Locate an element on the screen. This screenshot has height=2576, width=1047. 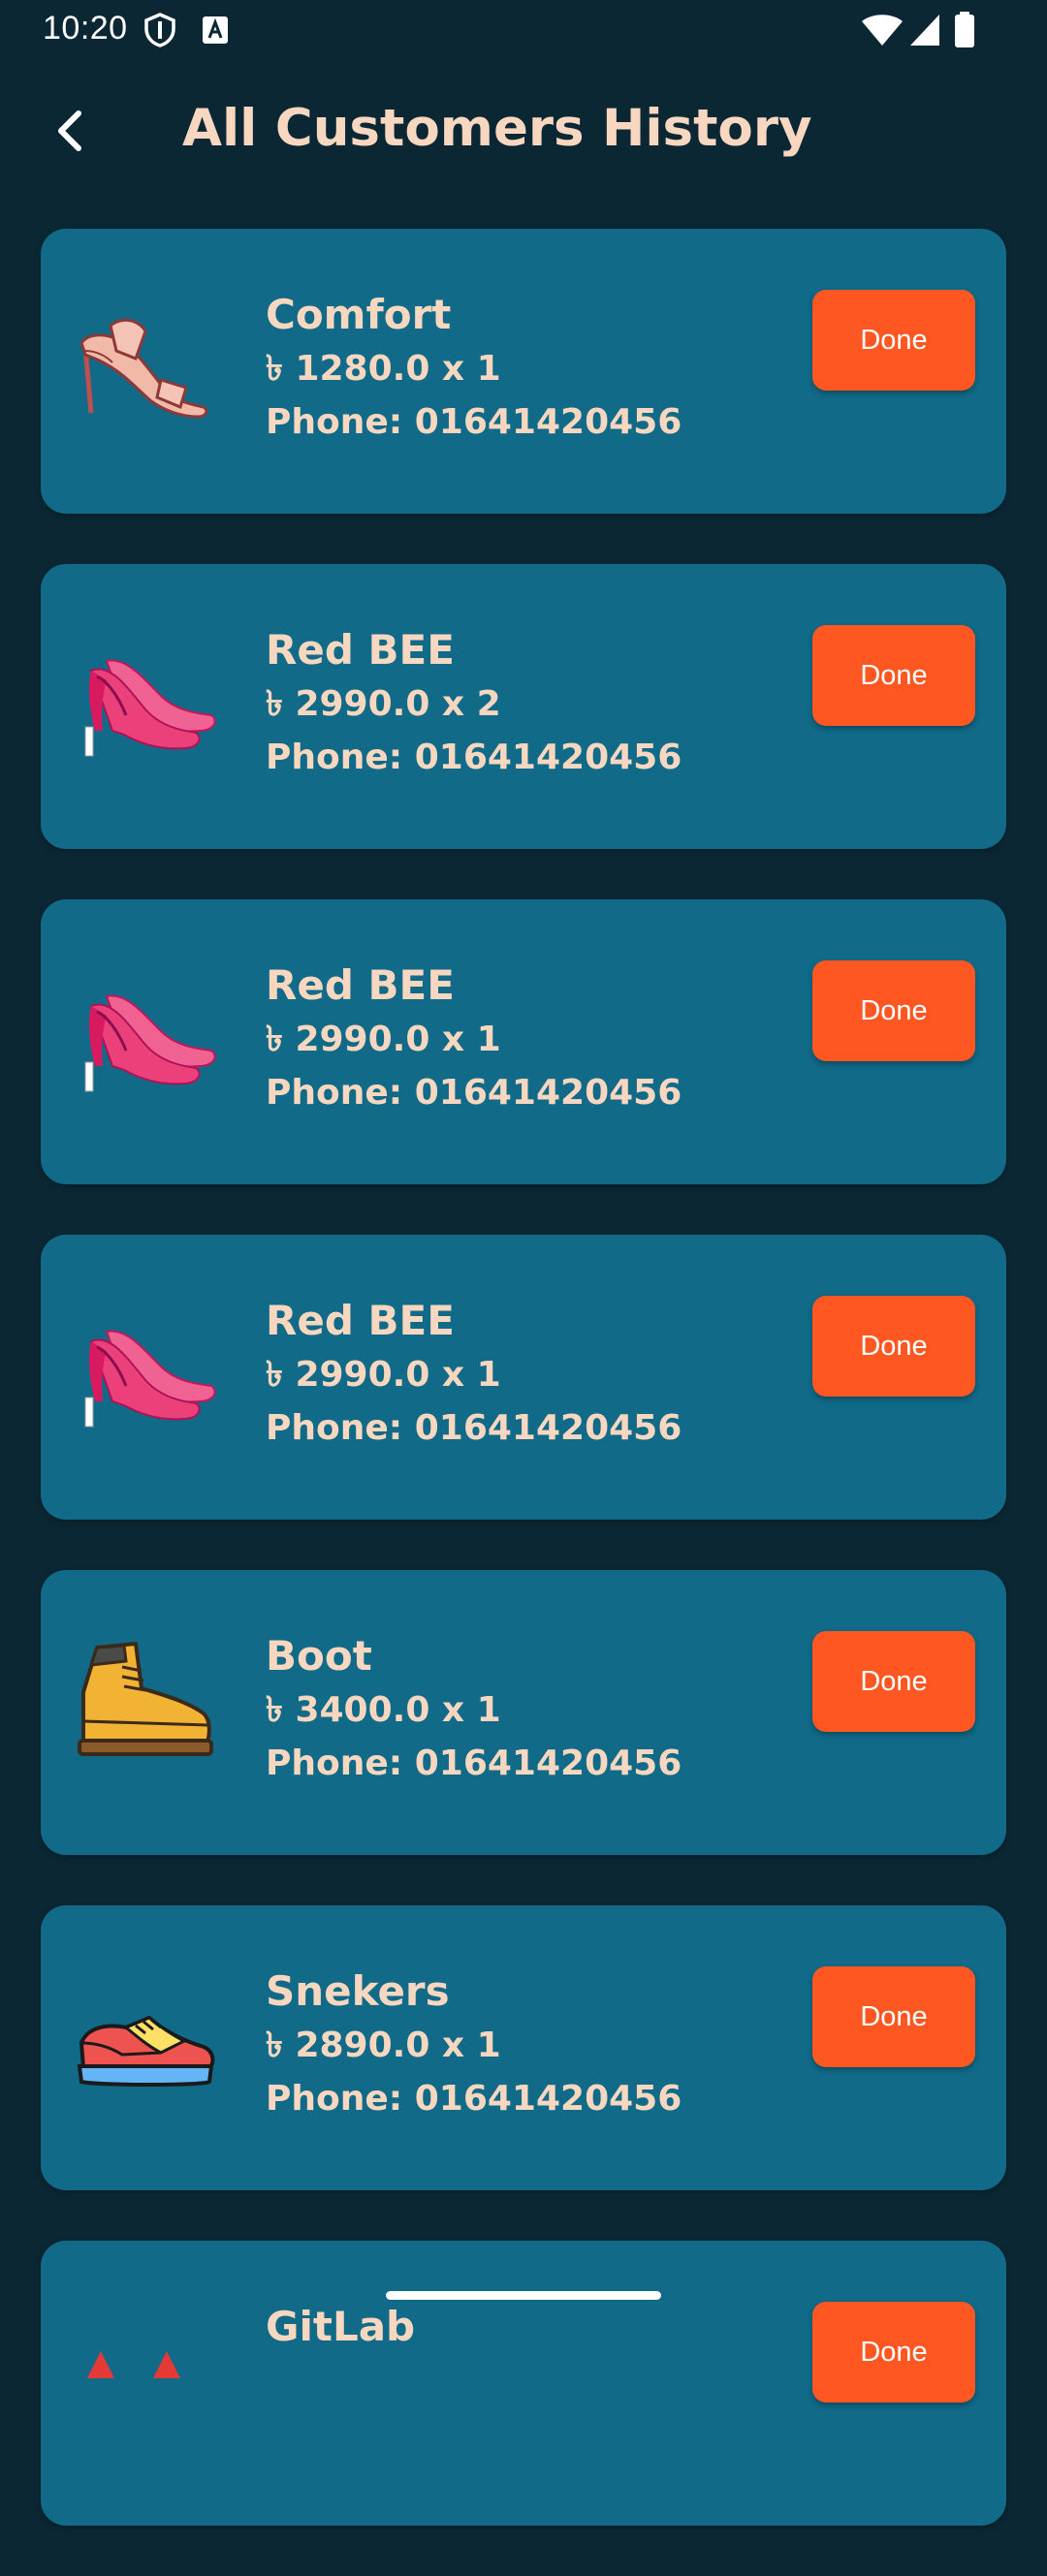
product-info: Red BEE ৳ 2990.0 x 2 Phone: 01641420456 is located at coordinates (474, 703).